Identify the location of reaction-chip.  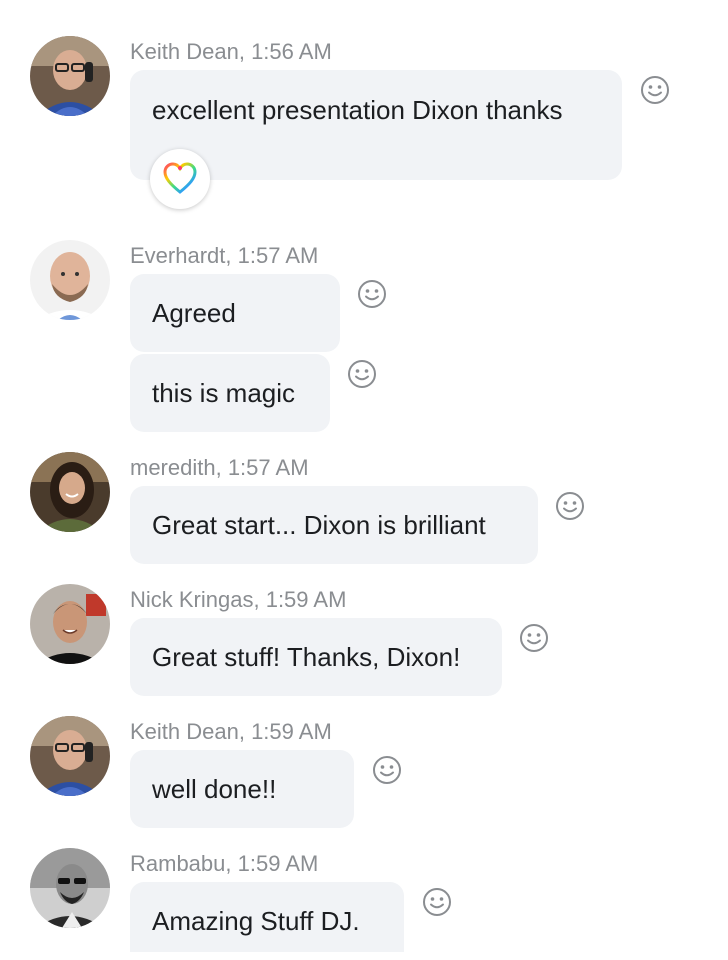
(180, 179).